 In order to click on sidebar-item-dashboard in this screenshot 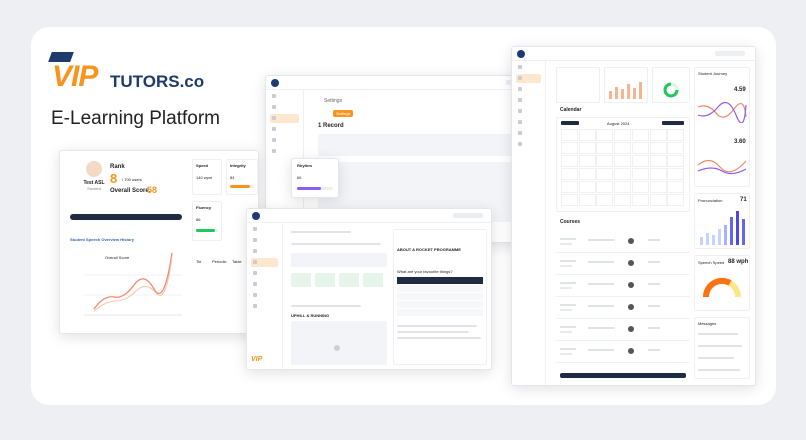, I will do `click(528, 78)`.